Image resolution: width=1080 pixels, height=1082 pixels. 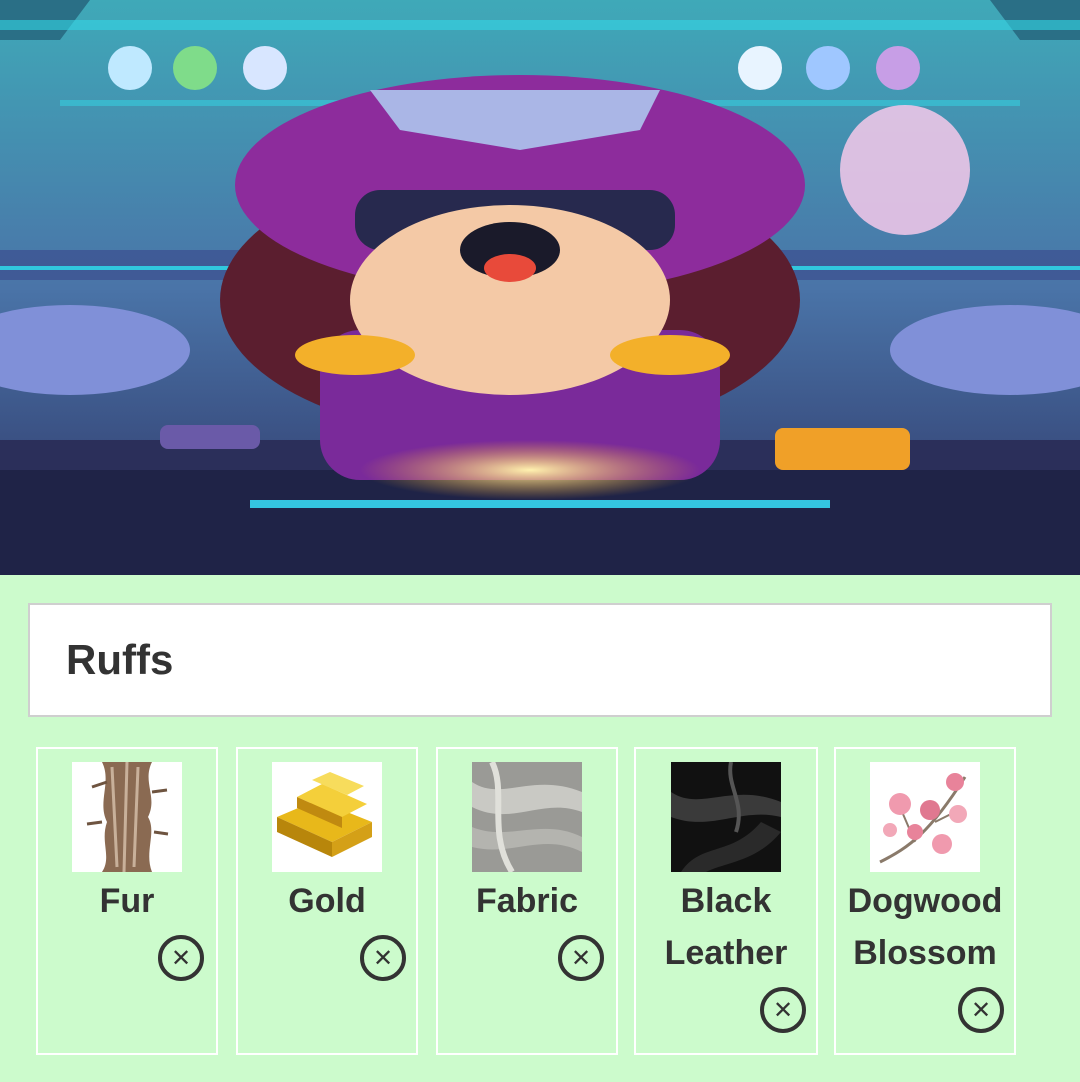 What do you see at coordinates (120, 659) in the screenshot?
I see `page-title: Ruffs` at bounding box center [120, 659].